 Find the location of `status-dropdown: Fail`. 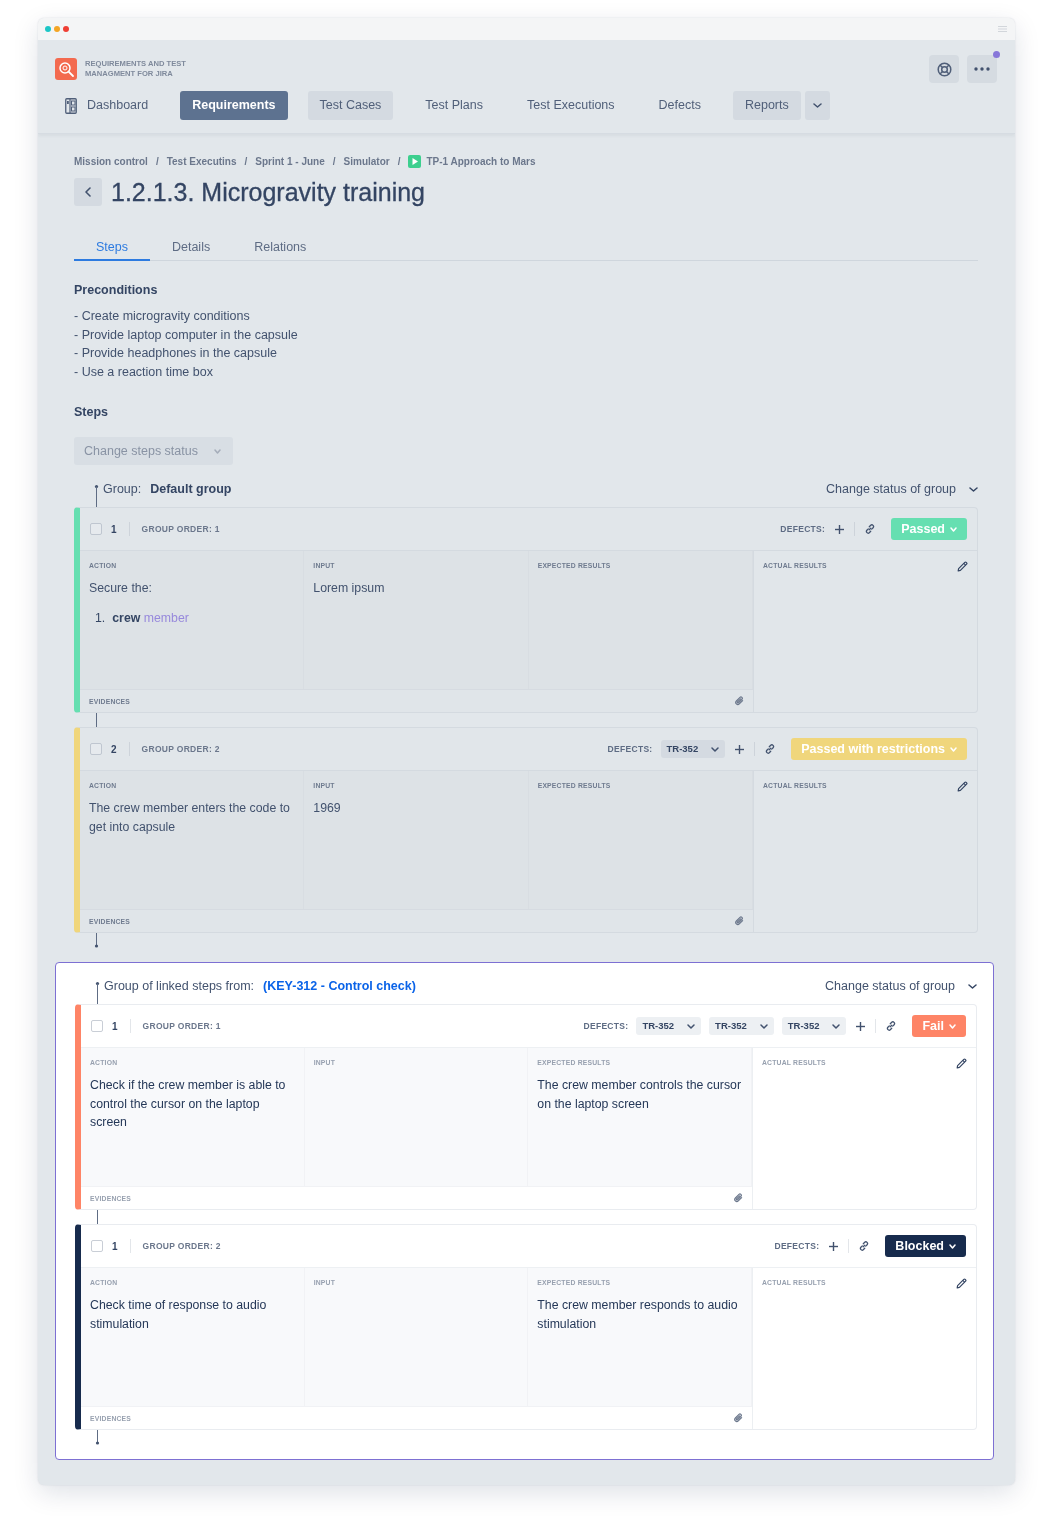

status-dropdown: Fail is located at coordinates (939, 1026).